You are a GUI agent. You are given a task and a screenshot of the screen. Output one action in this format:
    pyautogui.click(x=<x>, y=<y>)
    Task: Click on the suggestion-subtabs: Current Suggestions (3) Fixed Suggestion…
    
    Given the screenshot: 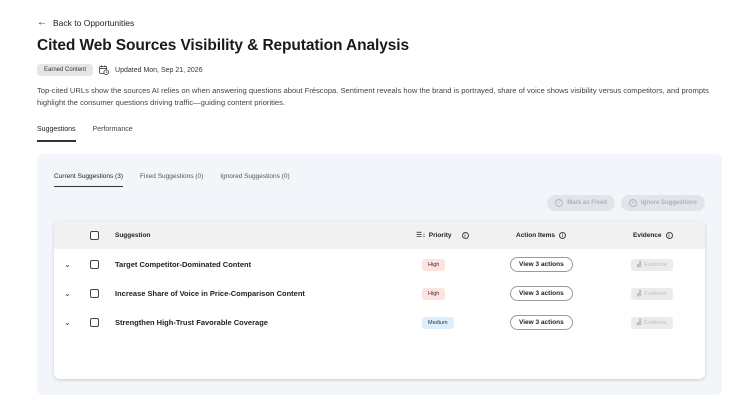 What is the action you would take?
    pyautogui.click(x=172, y=180)
    